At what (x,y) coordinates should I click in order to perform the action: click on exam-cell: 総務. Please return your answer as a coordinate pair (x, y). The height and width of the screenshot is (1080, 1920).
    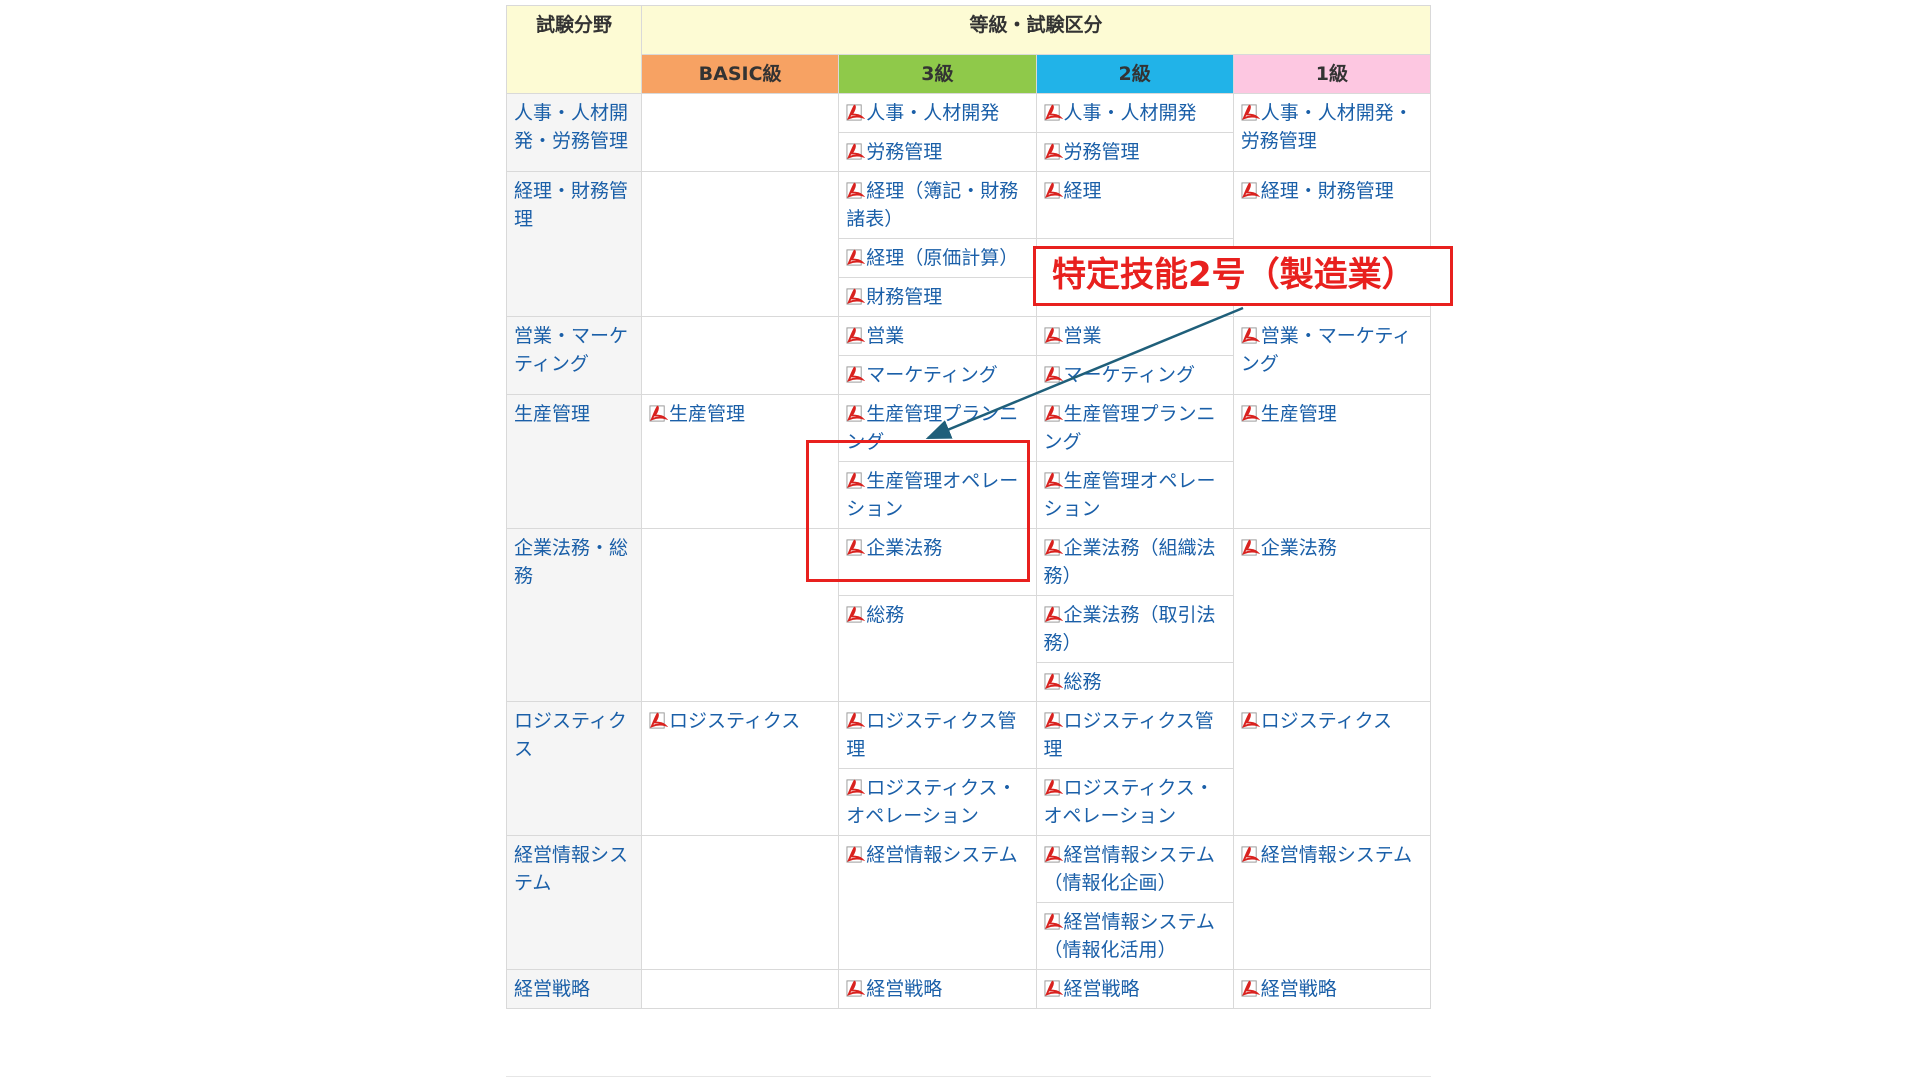
    Looking at the image, I should click on (937, 648).